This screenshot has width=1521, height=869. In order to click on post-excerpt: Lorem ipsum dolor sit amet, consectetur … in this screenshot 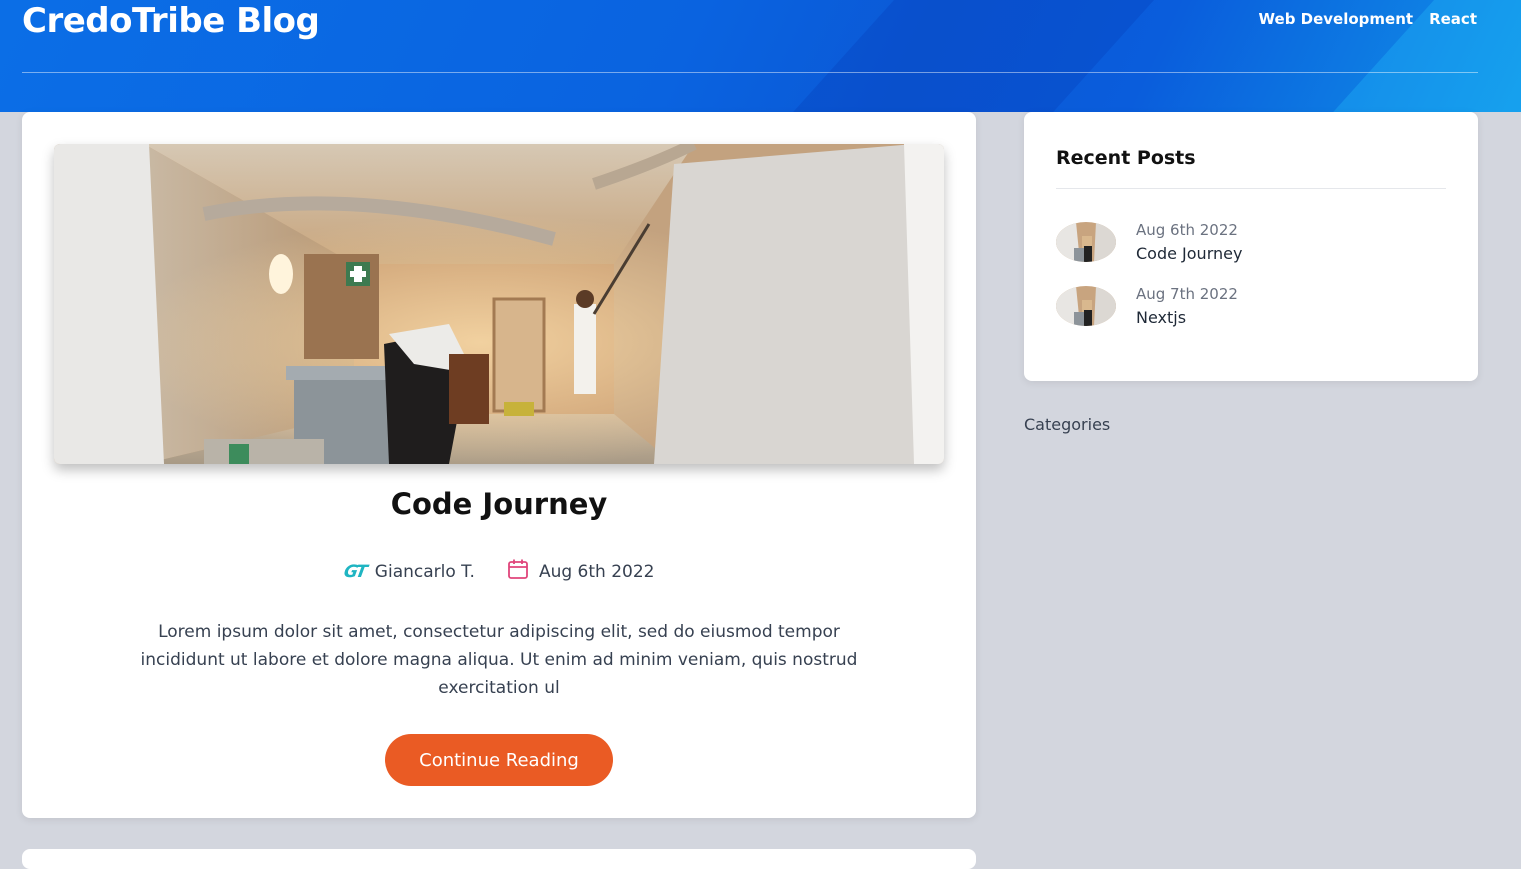, I will do `click(499, 660)`.